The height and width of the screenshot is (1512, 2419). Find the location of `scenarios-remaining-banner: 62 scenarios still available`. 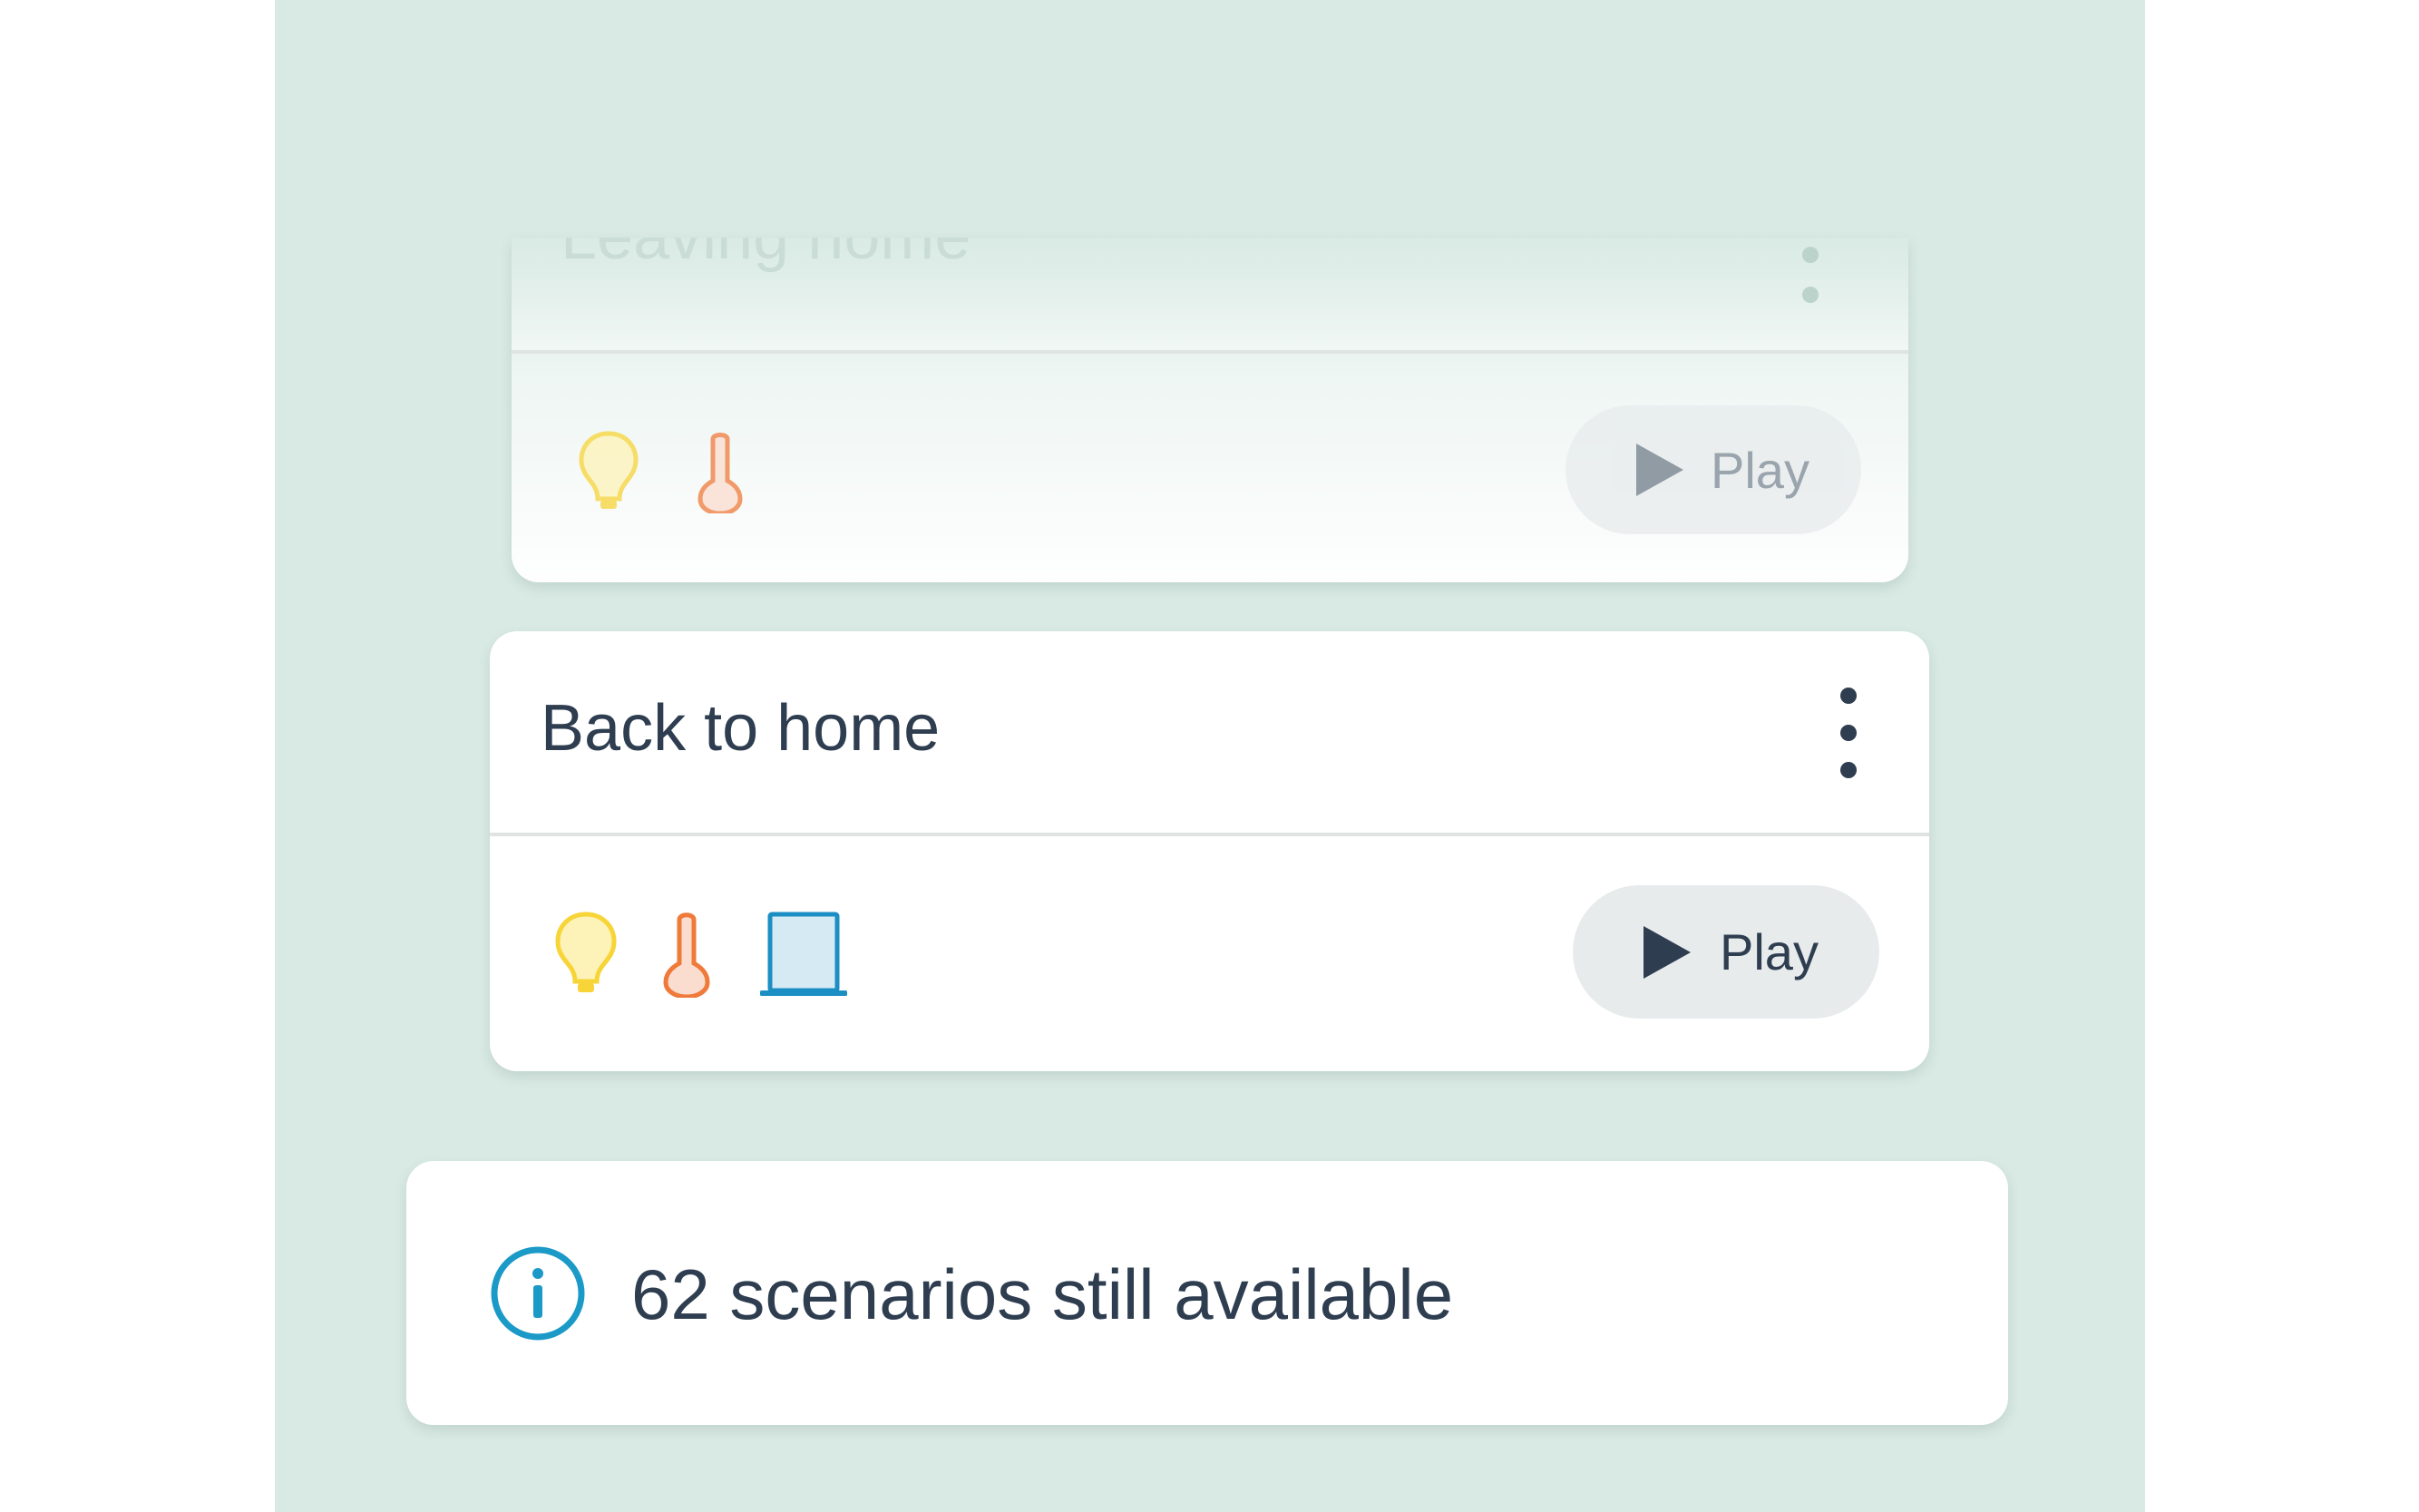

scenarios-remaining-banner: 62 scenarios still available is located at coordinates (1207, 1293).